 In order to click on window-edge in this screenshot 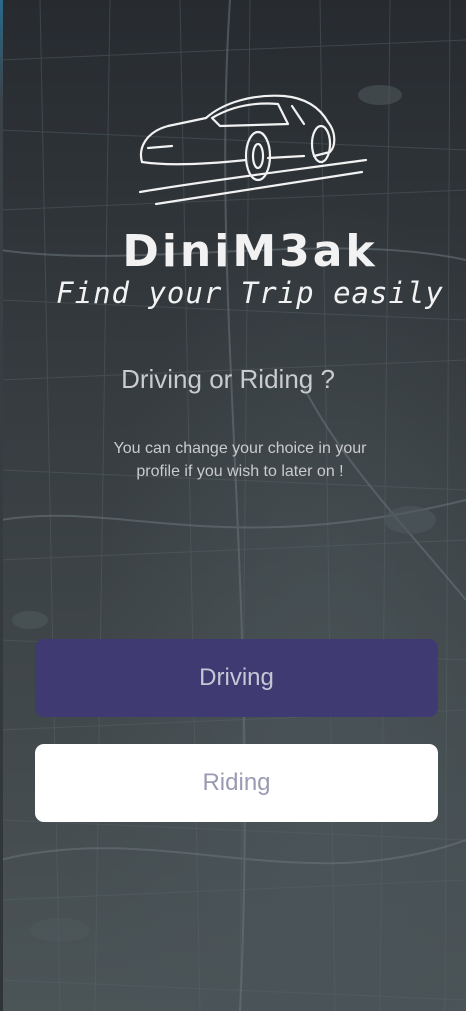, I will do `click(1, 505)`.